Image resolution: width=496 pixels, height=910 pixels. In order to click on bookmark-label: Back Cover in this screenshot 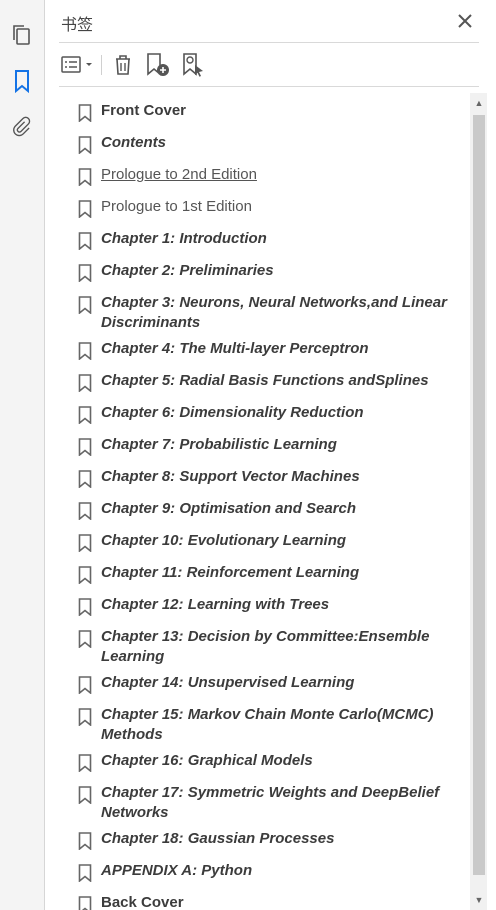, I will do `click(142, 902)`.